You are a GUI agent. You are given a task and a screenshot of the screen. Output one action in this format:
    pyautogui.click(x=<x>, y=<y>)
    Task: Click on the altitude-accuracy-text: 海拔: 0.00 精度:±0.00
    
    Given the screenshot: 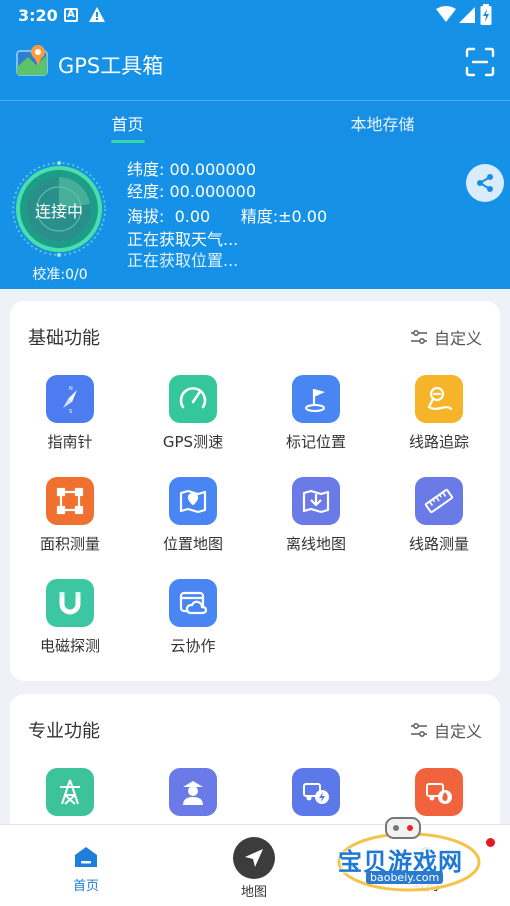 What is the action you would take?
    pyautogui.click(x=227, y=216)
    